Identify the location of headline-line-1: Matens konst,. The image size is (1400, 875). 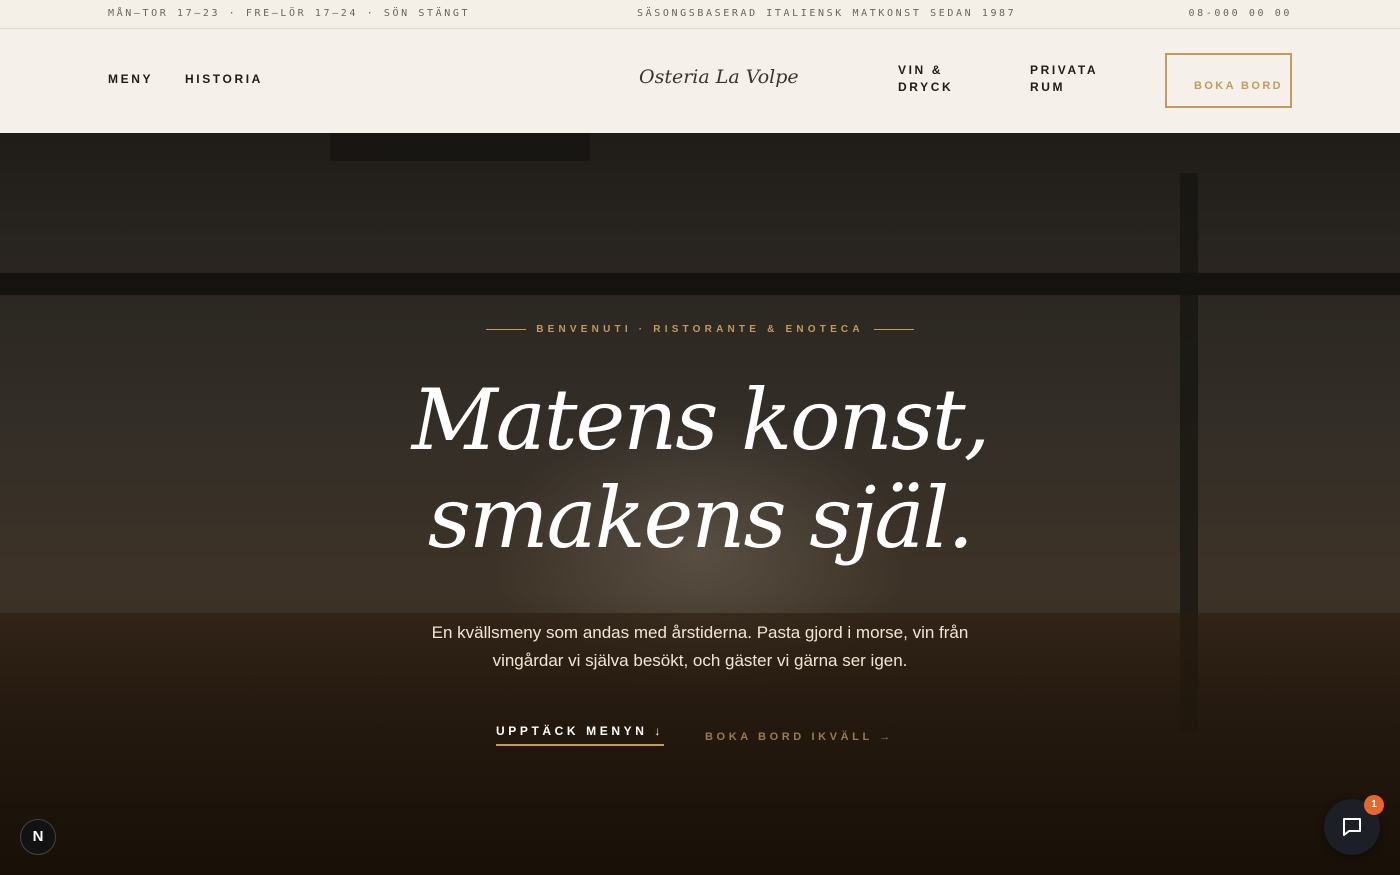
(701, 420).